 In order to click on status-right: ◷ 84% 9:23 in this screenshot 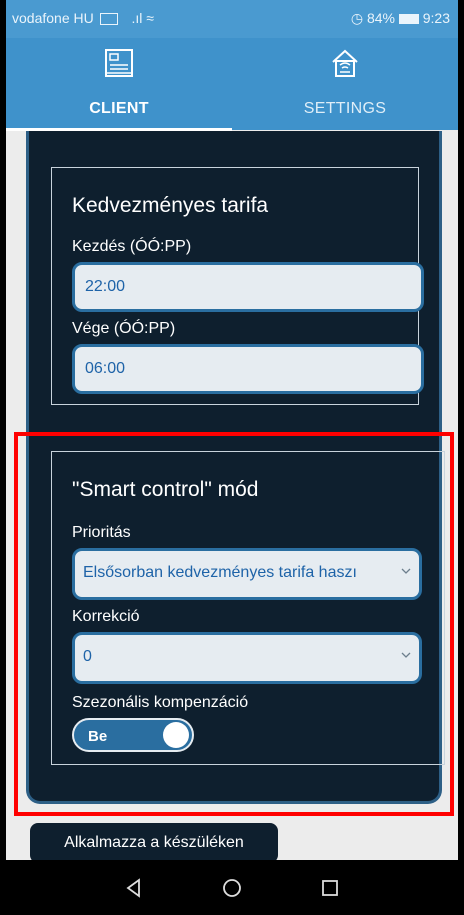, I will do `click(400, 18)`.